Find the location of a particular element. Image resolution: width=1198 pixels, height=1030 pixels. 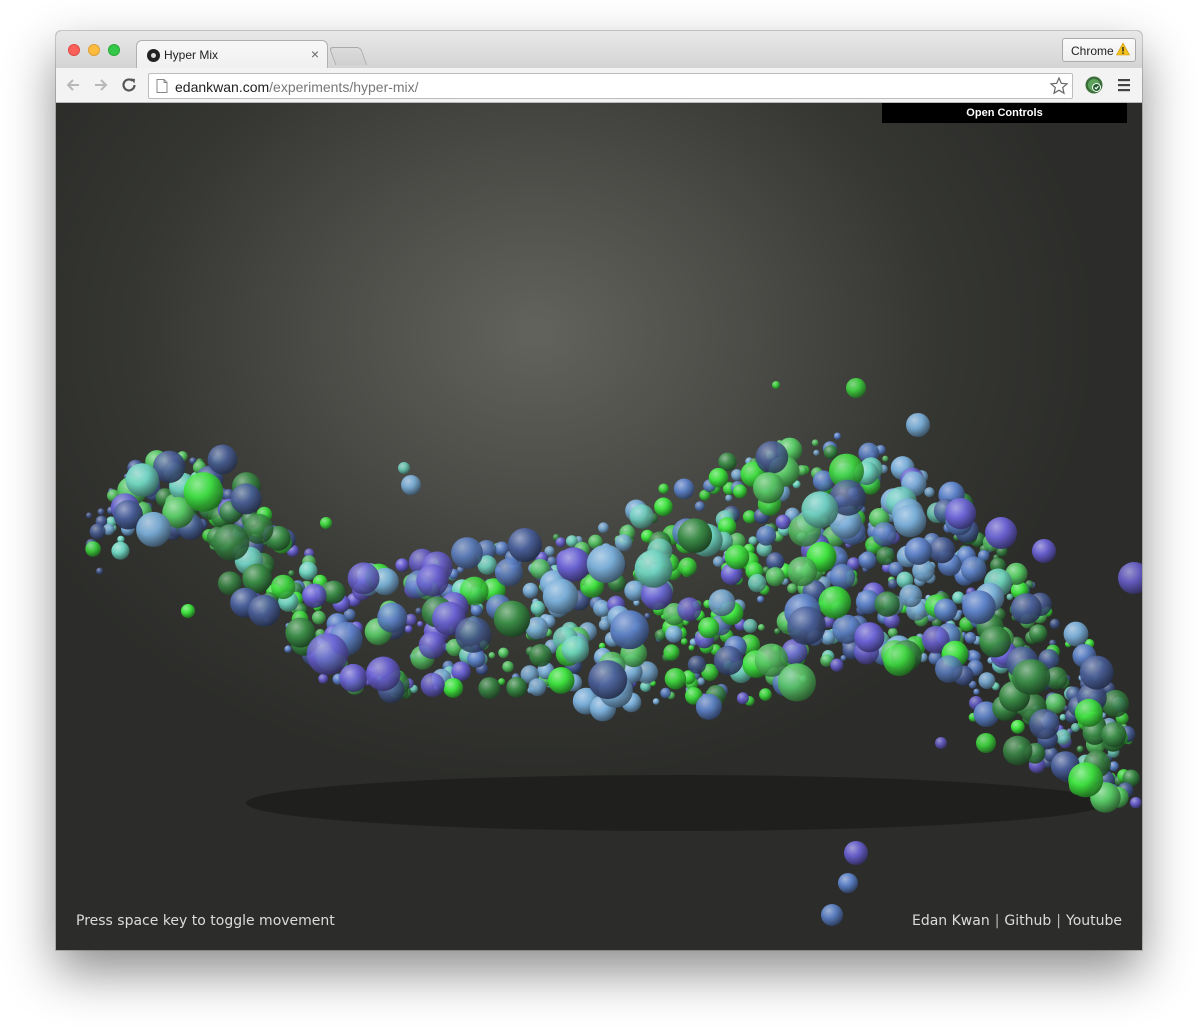

forward-arrow-icon is located at coordinates (101, 85).